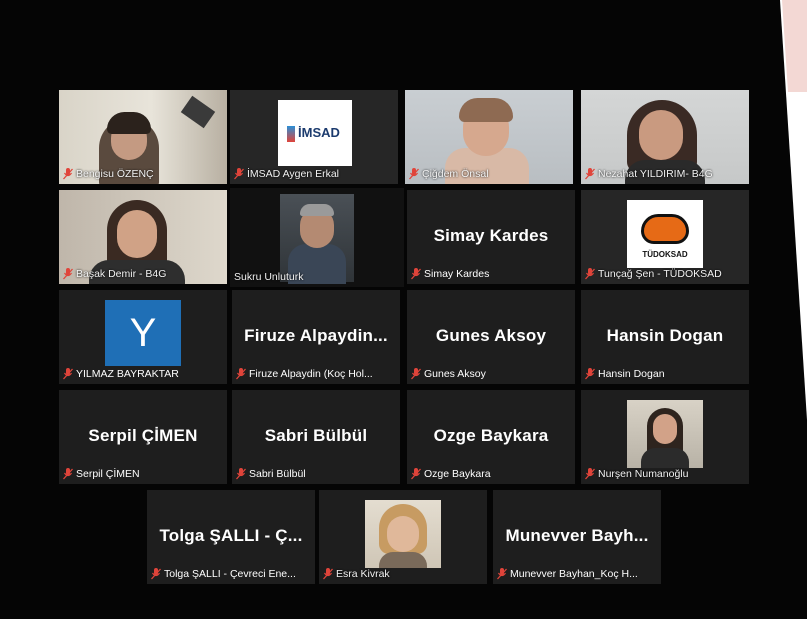 This screenshot has width=807, height=619. I want to click on participant-display-name: Simay Kardes, so click(491, 235).